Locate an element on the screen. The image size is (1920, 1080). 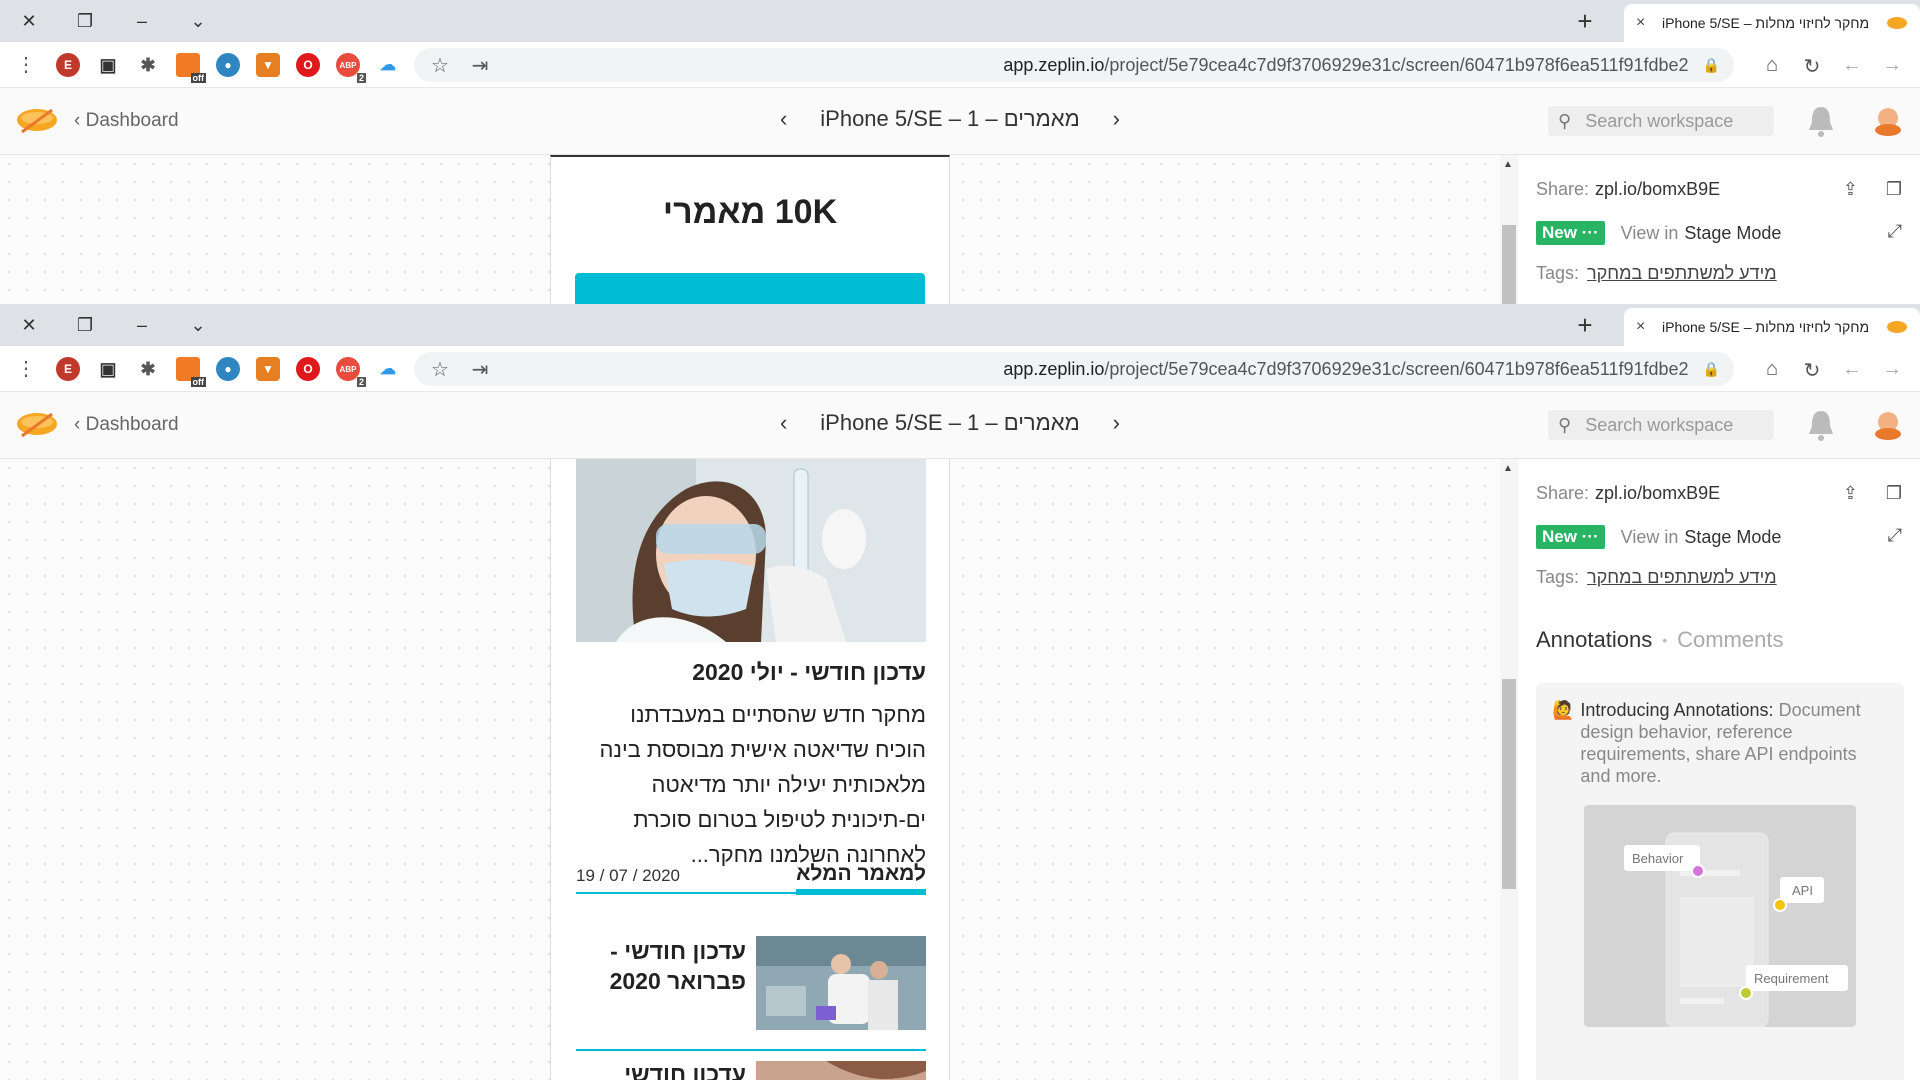
tab-annotations: Annotations is located at coordinates (1594, 640).